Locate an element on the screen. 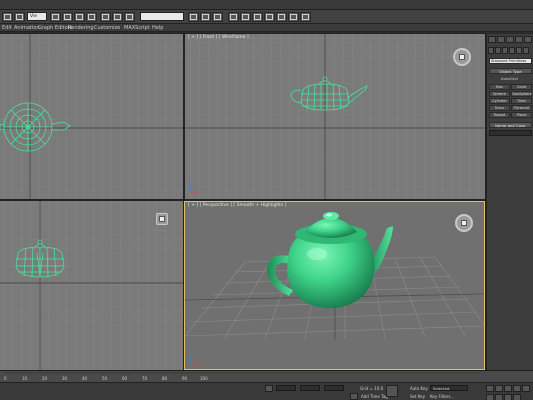 This screenshot has width=533, height=400. maximize-viewport-icon is located at coordinates (517, 397).